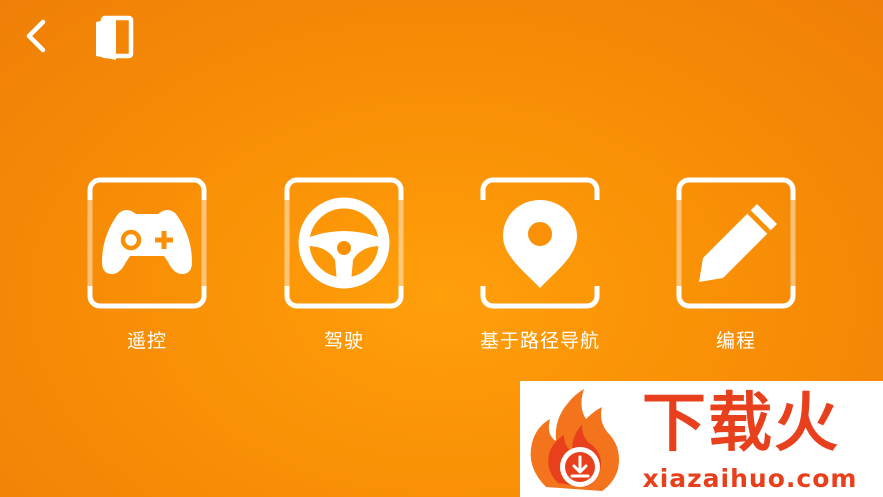  What do you see at coordinates (147, 242) in the screenshot?
I see `gamepad-icon` at bounding box center [147, 242].